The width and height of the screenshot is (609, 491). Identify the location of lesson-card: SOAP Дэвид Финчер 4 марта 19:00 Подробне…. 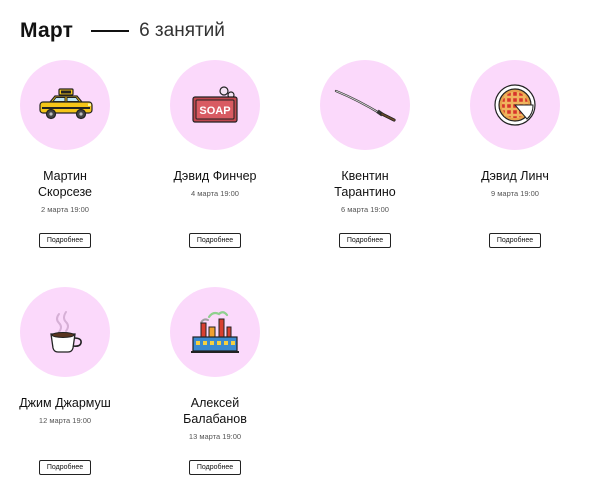
(215, 154).